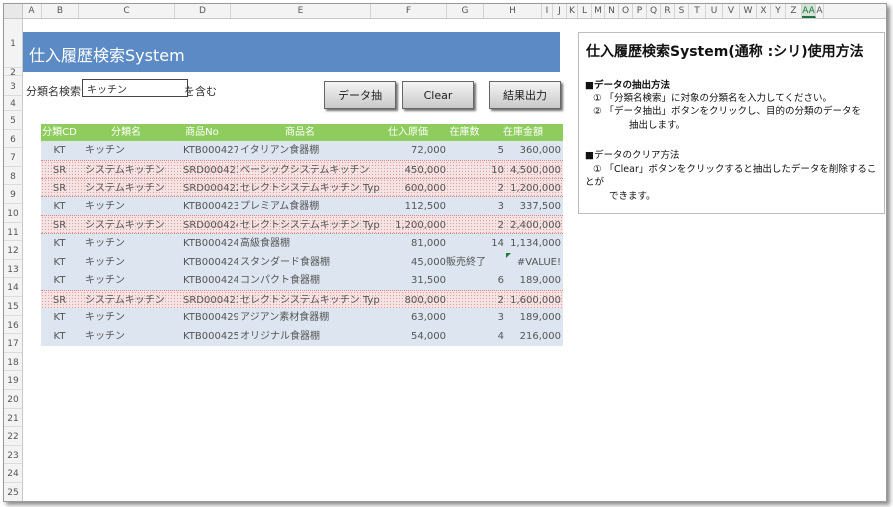  Describe the element at coordinates (13, 269) in the screenshot. I see `row-header-13: 13` at that location.